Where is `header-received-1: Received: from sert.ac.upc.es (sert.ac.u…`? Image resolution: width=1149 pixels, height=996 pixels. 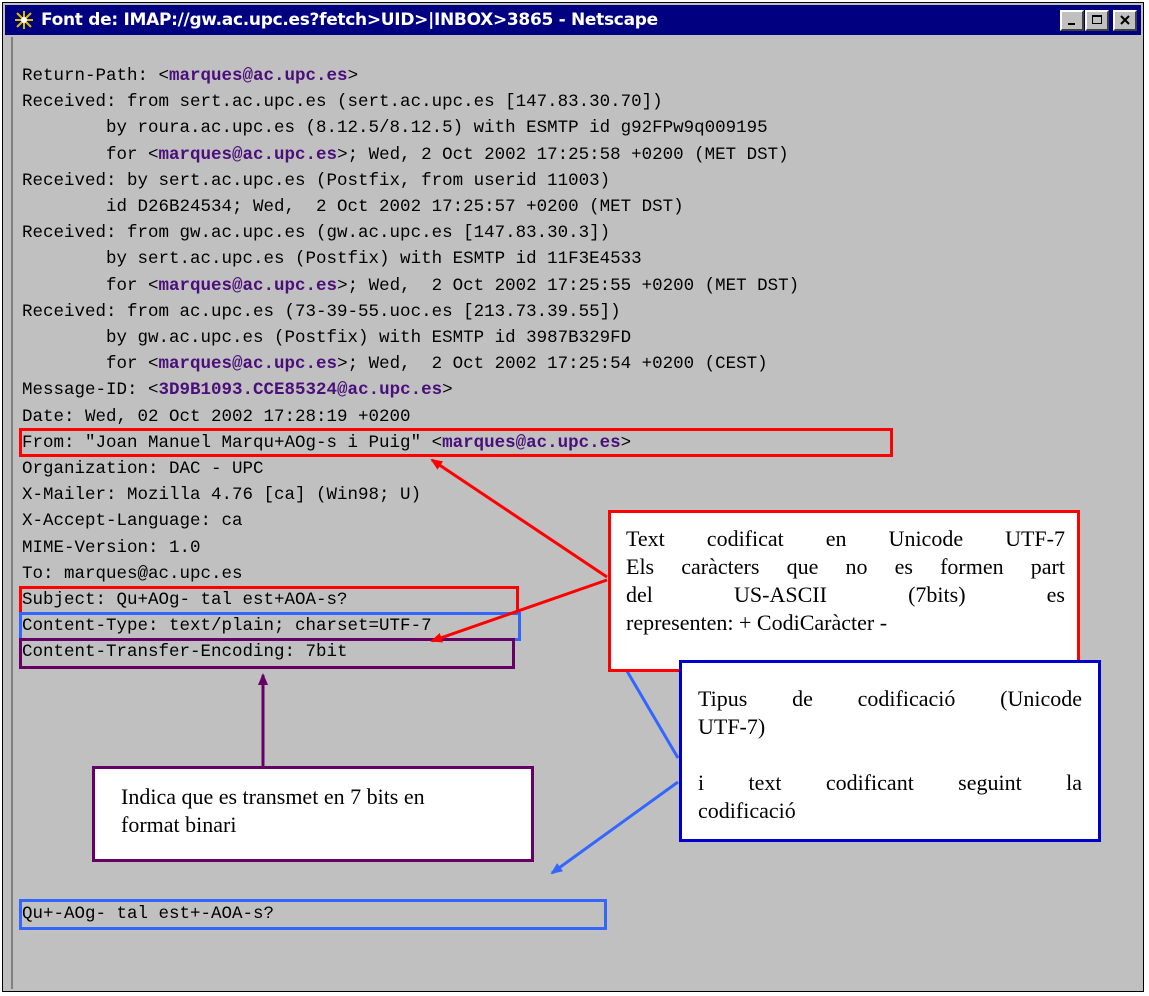 header-received-1: Received: from sert.ac.upc.es (sert.ac.u… is located at coordinates (342, 102).